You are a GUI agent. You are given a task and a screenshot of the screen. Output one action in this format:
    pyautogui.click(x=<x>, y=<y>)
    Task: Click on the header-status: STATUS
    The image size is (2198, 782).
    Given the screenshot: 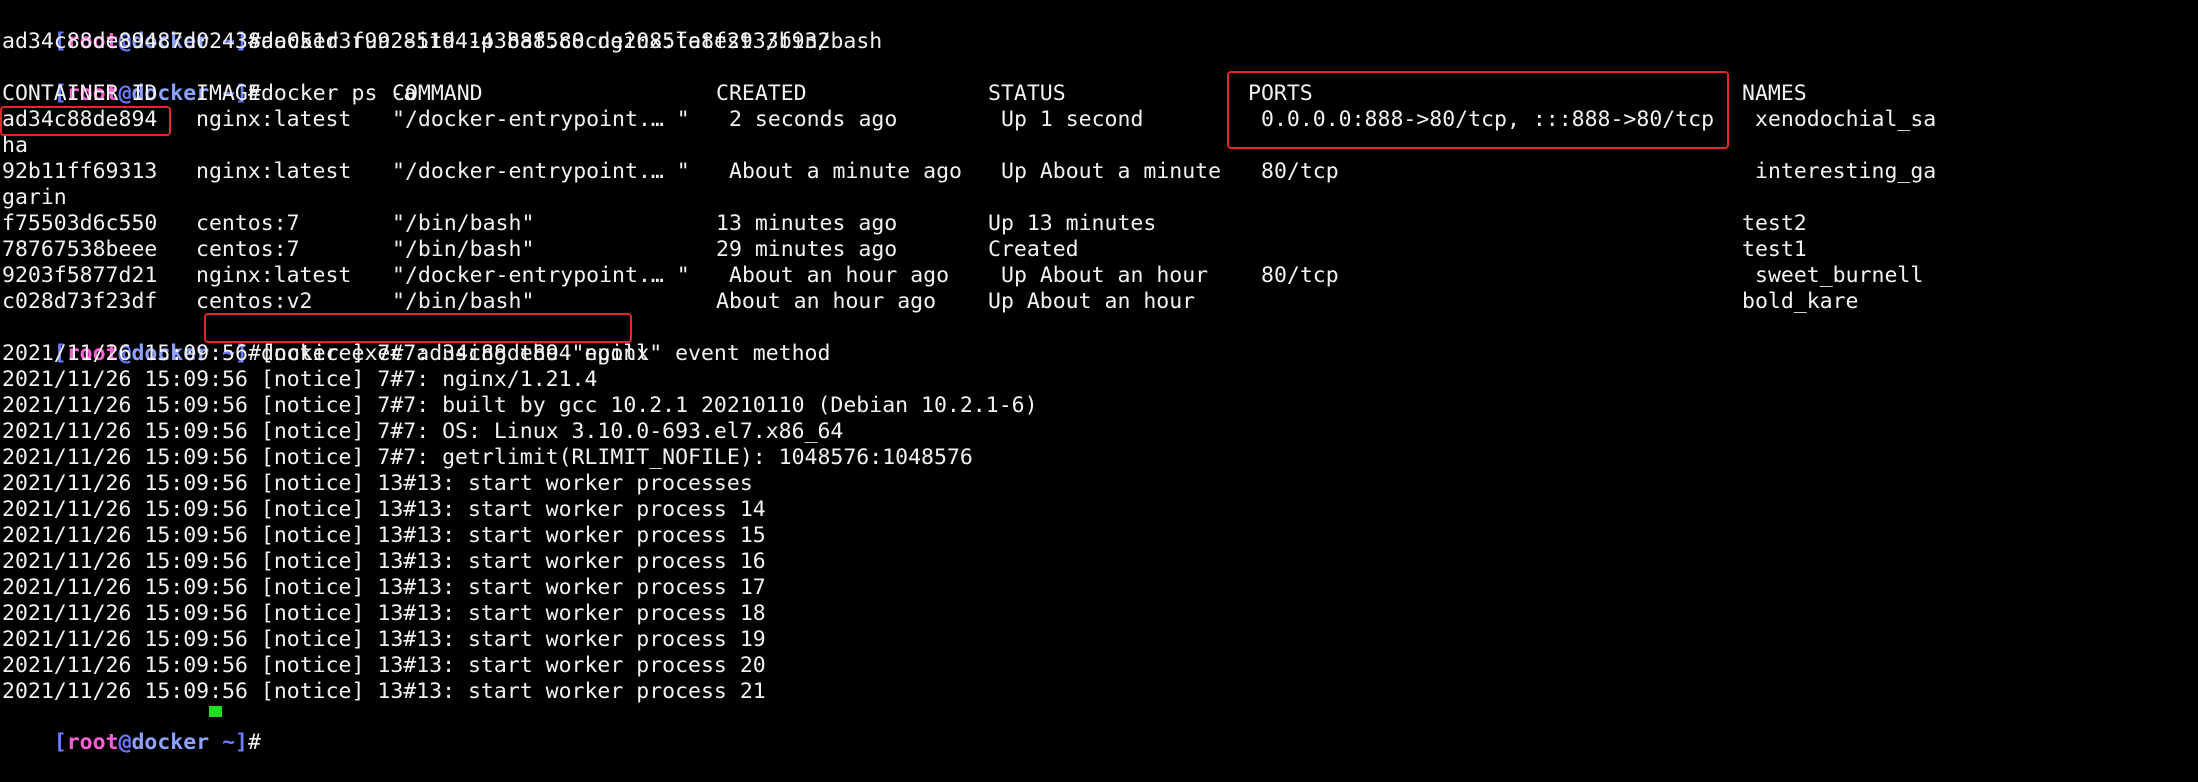 What is the action you would take?
    pyautogui.click(x=1027, y=93)
    